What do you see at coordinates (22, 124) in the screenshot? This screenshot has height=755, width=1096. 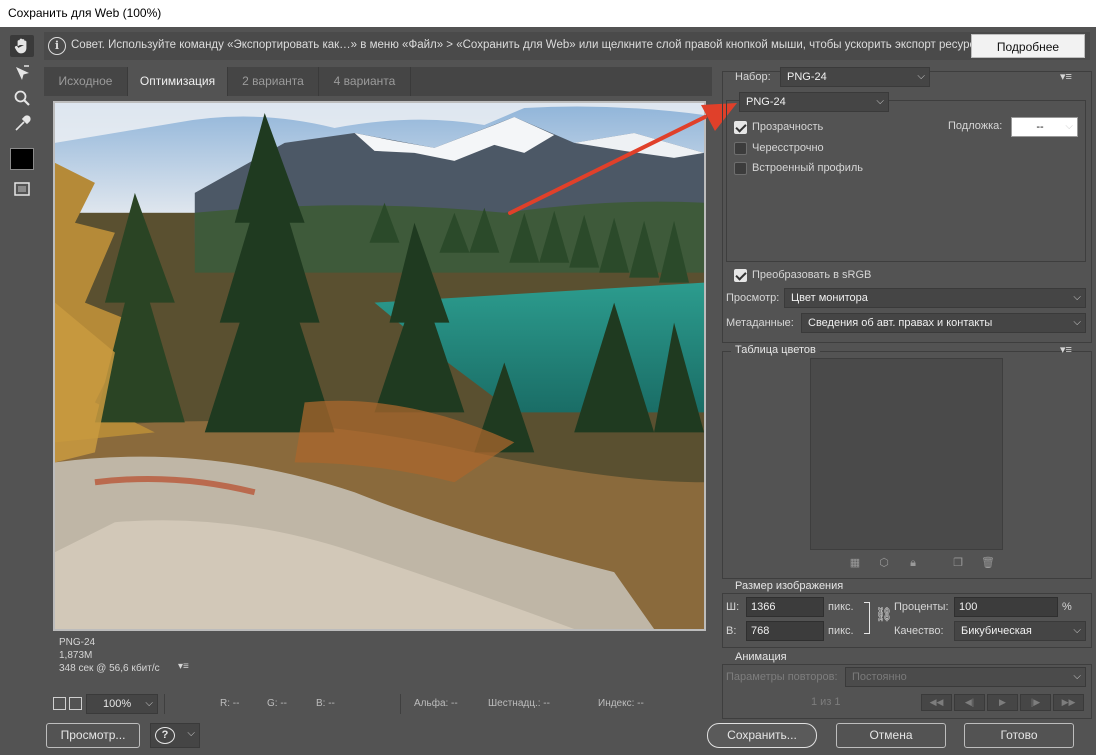 I see `eyedropper-tool-icon` at bounding box center [22, 124].